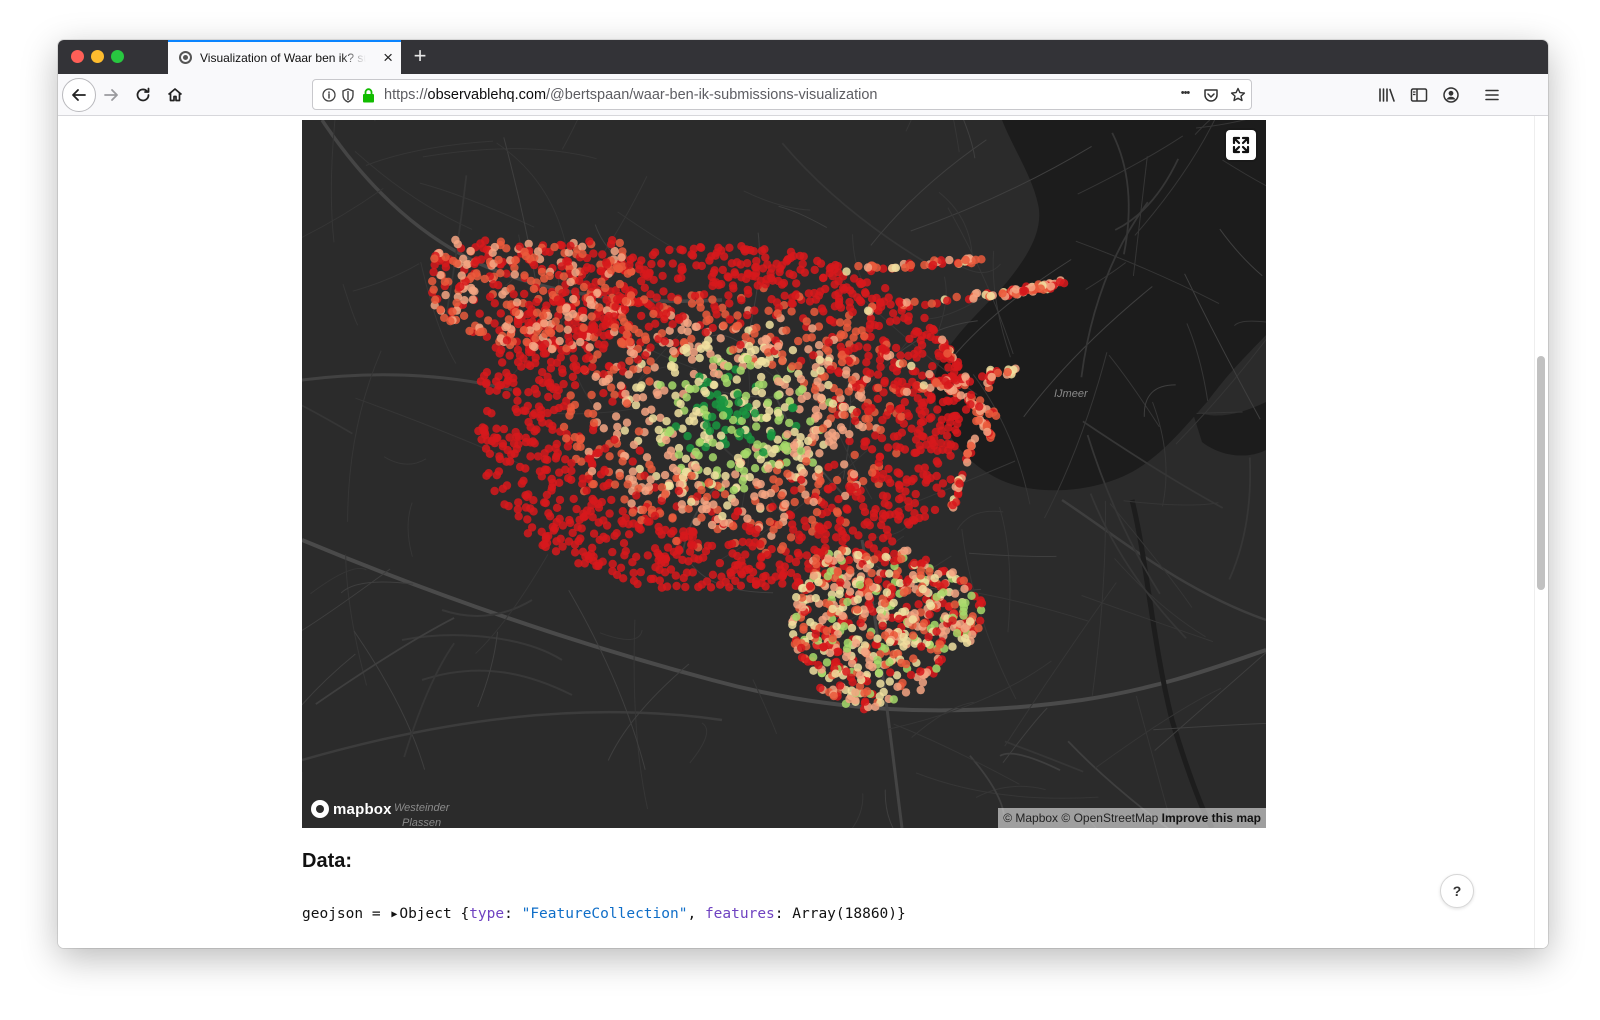  I want to click on minimize-window-button, so click(97, 56).